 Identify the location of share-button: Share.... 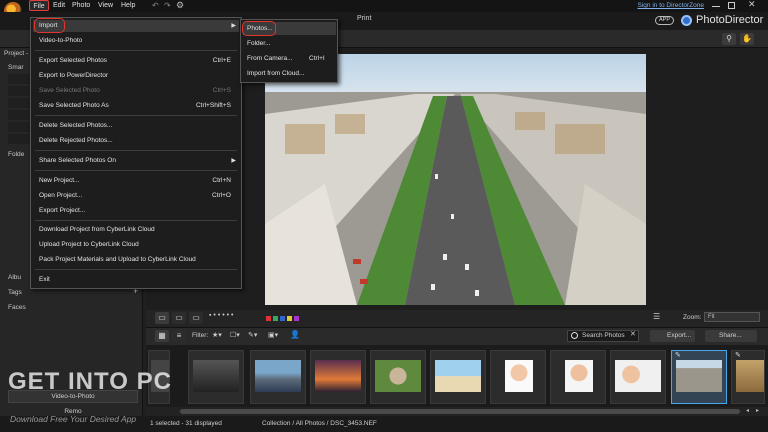
(731, 336).